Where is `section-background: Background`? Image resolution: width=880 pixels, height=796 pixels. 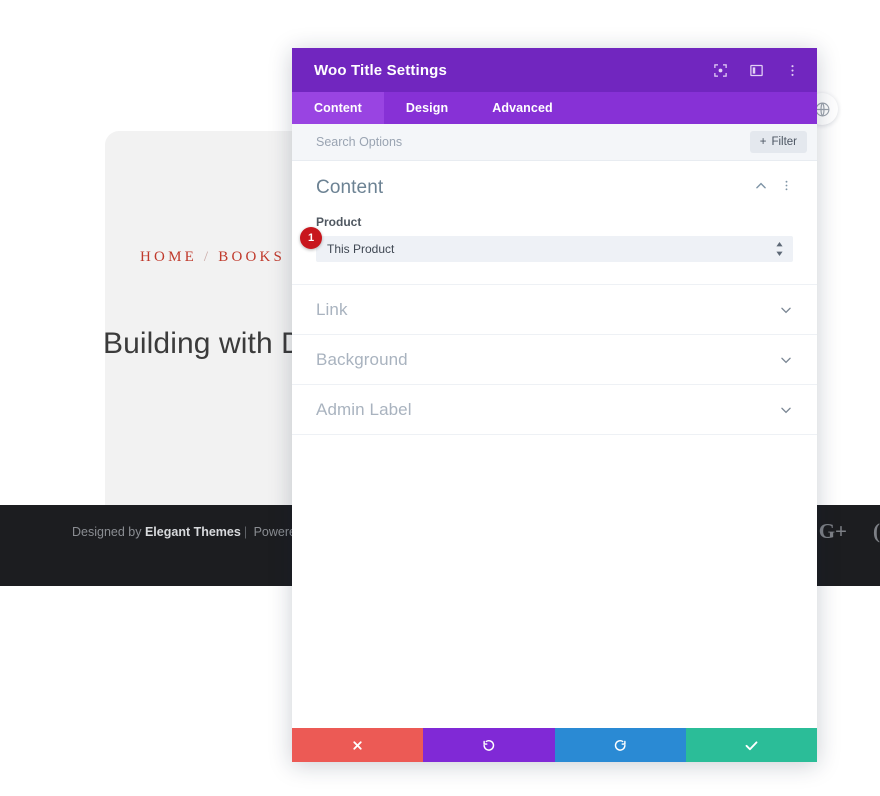 section-background: Background is located at coordinates (554, 360).